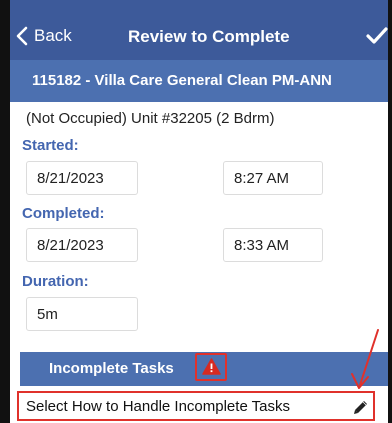 The image size is (392, 423). I want to click on chevron-left-icon, so click(22, 36).